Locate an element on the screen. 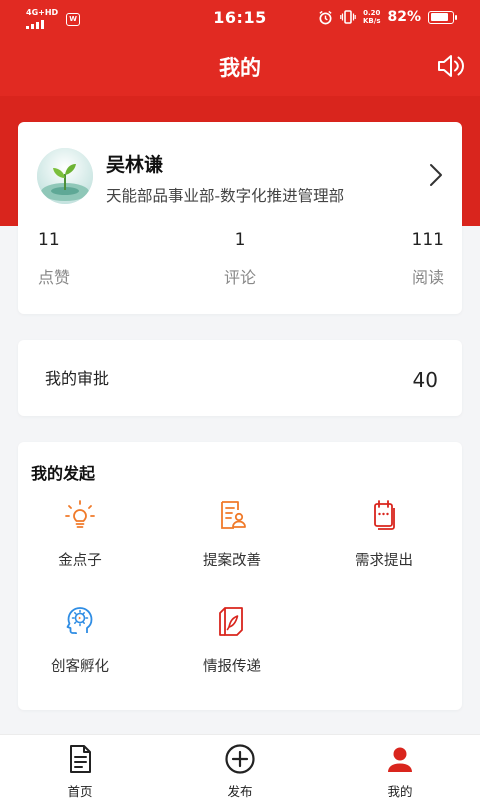 This screenshot has width=480, height=800. bottom-tab-bar: 首页 发布 我的 is located at coordinates (240, 767).